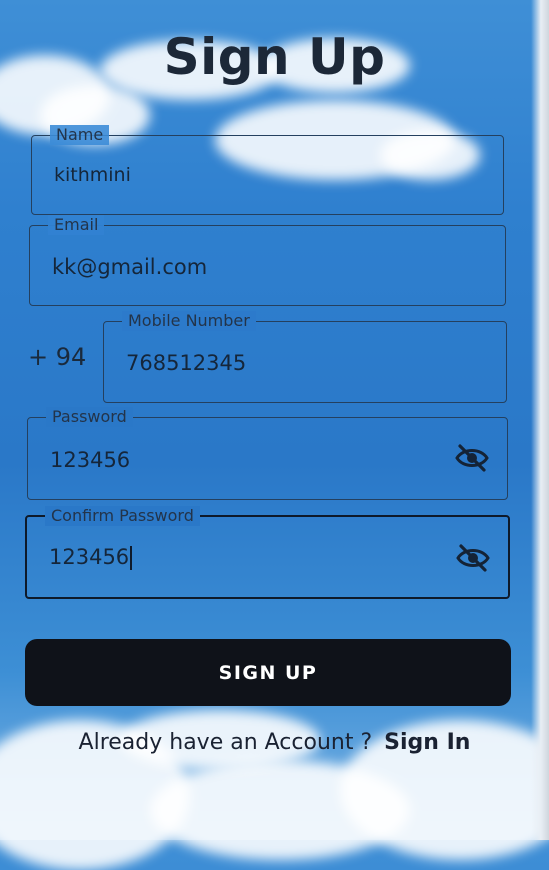 This screenshot has width=549, height=870. Describe the element at coordinates (80, 135) in the screenshot. I see `name-label: Name` at that location.